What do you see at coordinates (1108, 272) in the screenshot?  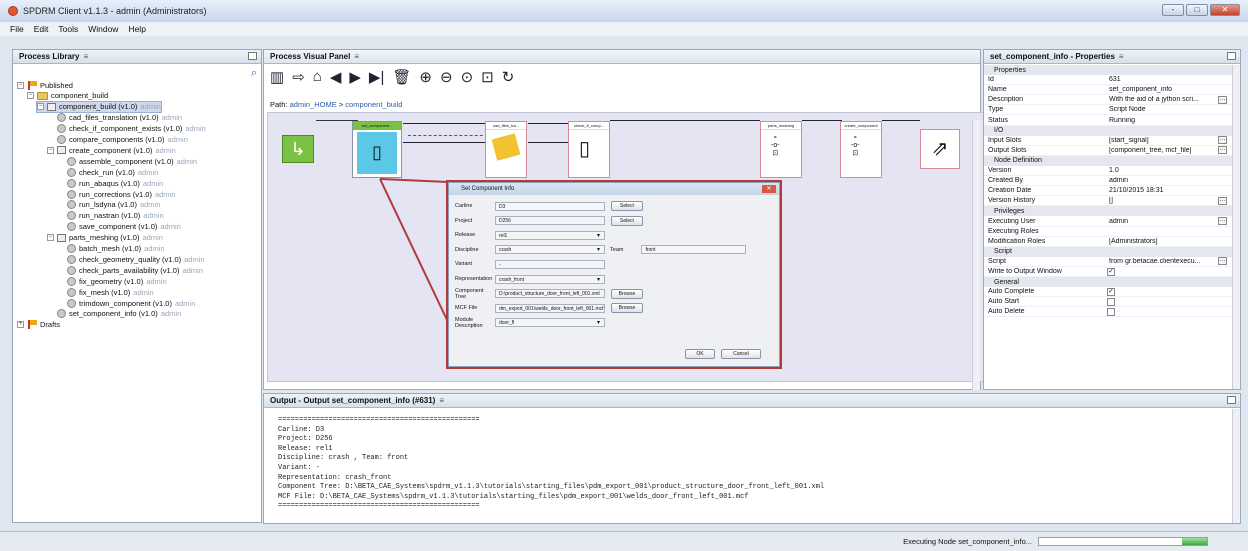 I see `property-row: Write to Output Window ✓` at bounding box center [1108, 272].